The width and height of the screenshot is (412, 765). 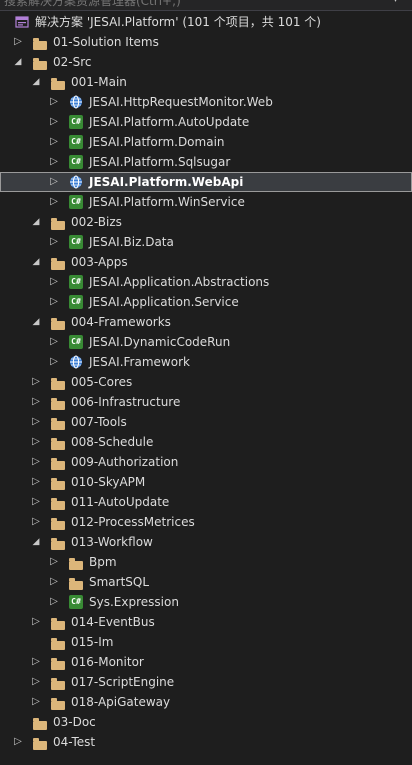 What do you see at coordinates (206, 362) in the screenshot?
I see `tree-row-project-framework: ▷ JESAI.Framework` at bounding box center [206, 362].